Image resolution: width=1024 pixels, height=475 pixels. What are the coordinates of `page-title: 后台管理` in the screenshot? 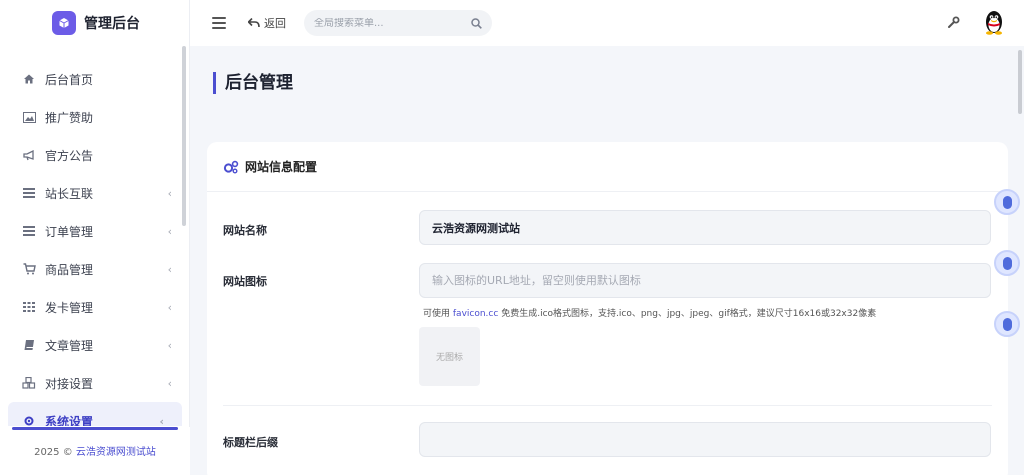 It's located at (253, 83).